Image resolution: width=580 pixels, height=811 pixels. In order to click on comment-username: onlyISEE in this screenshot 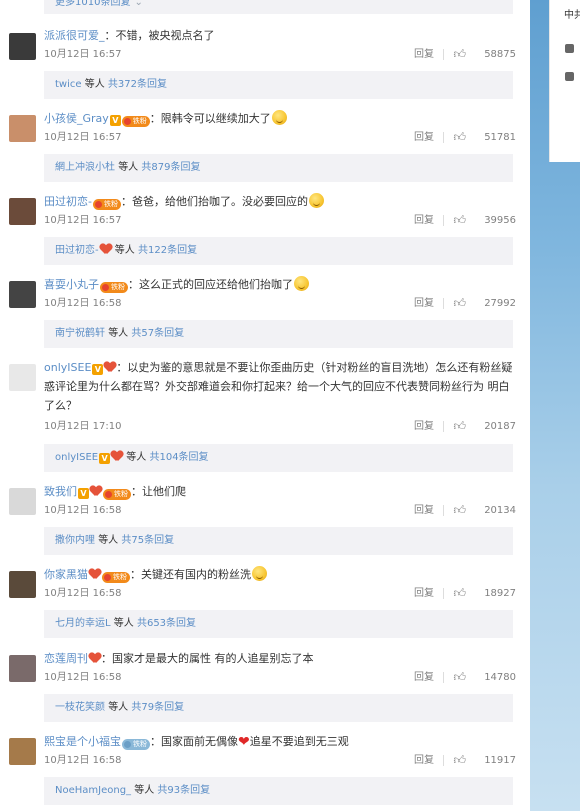, I will do `click(67, 367)`.